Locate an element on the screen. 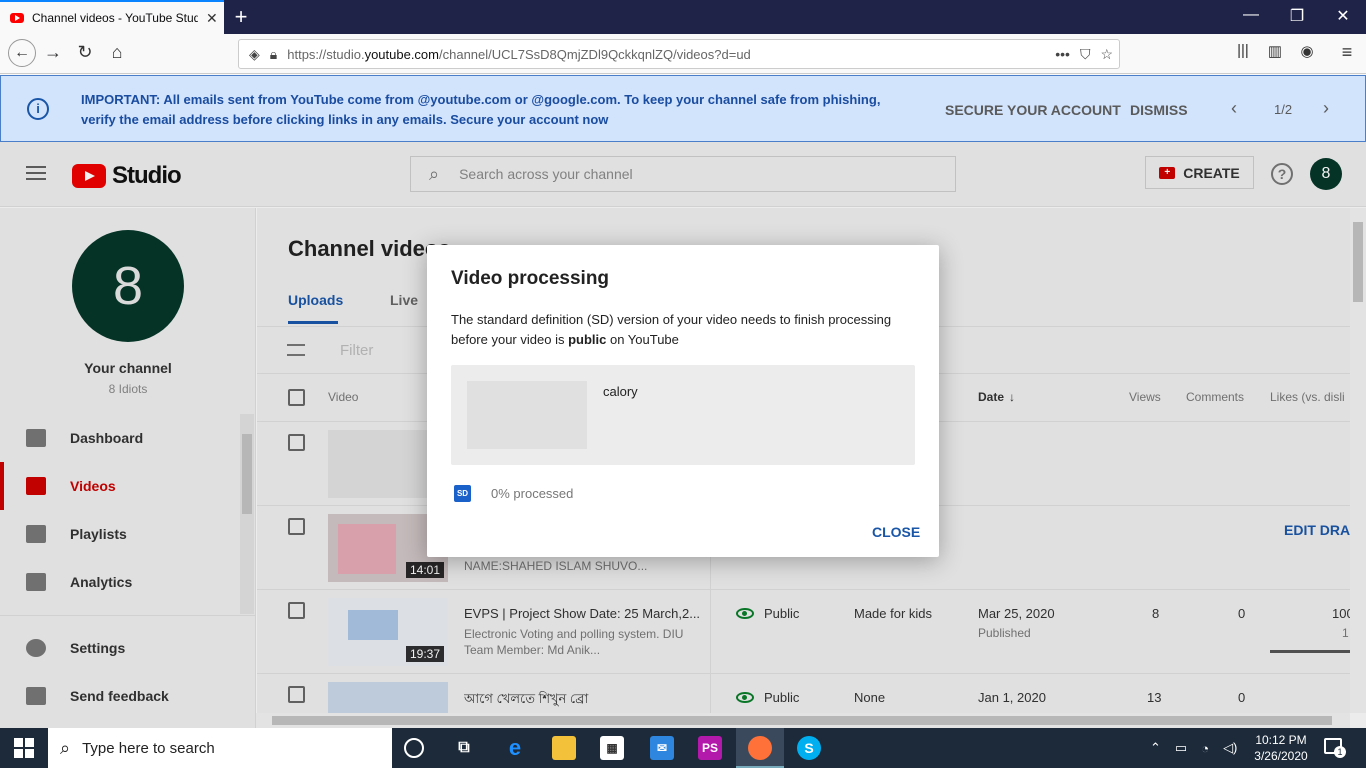 This screenshot has width=1366, height=768. shield-icon: ◈ is located at coordinates (254, 54).